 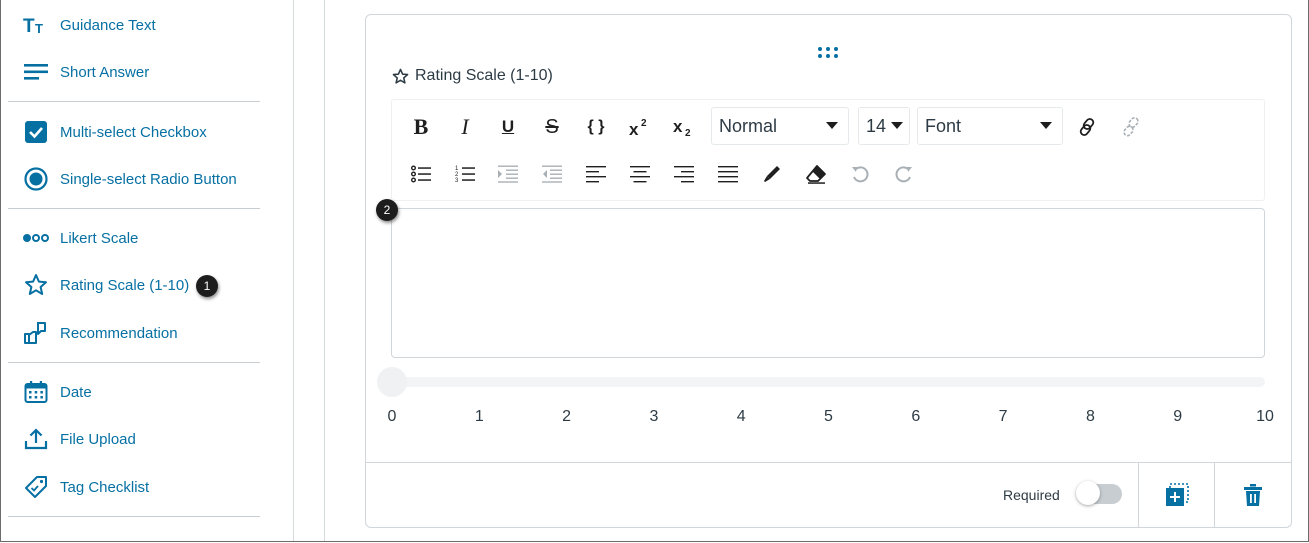 What do you see at coordinates (943, 125) in the screenshot?
I see `font-family-value: Font` at bounding box center [943, 125].